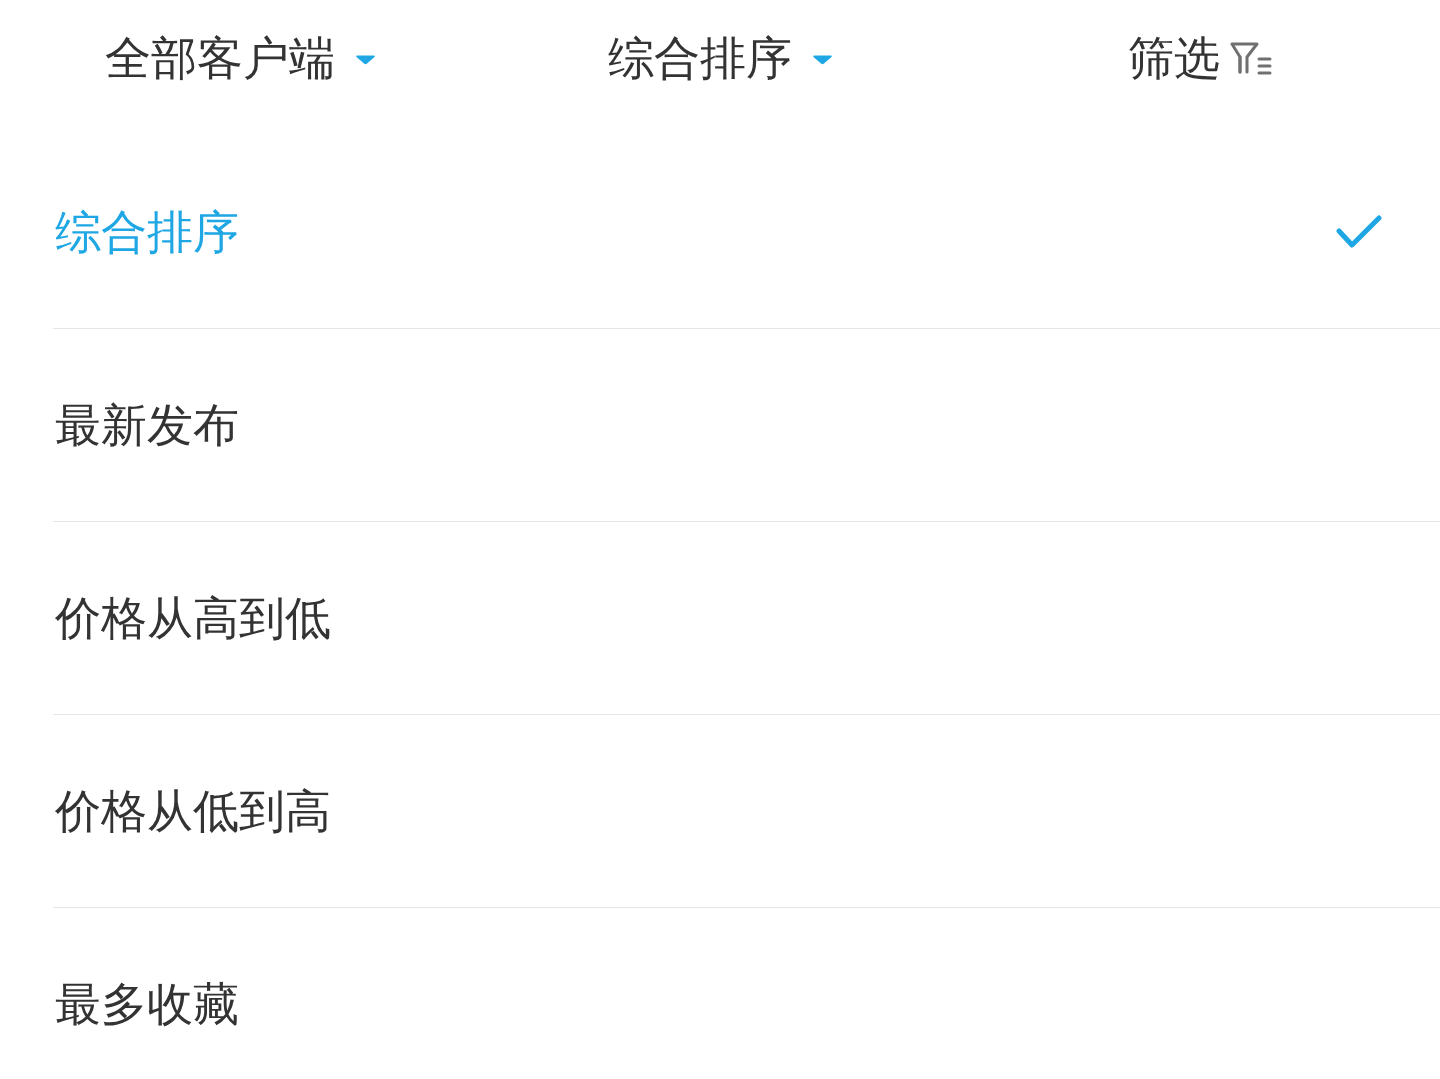  What do you see at coordinates (1251, 59) in the screenshot?
I see `filter-icon` at bounding box center [1251, 59].